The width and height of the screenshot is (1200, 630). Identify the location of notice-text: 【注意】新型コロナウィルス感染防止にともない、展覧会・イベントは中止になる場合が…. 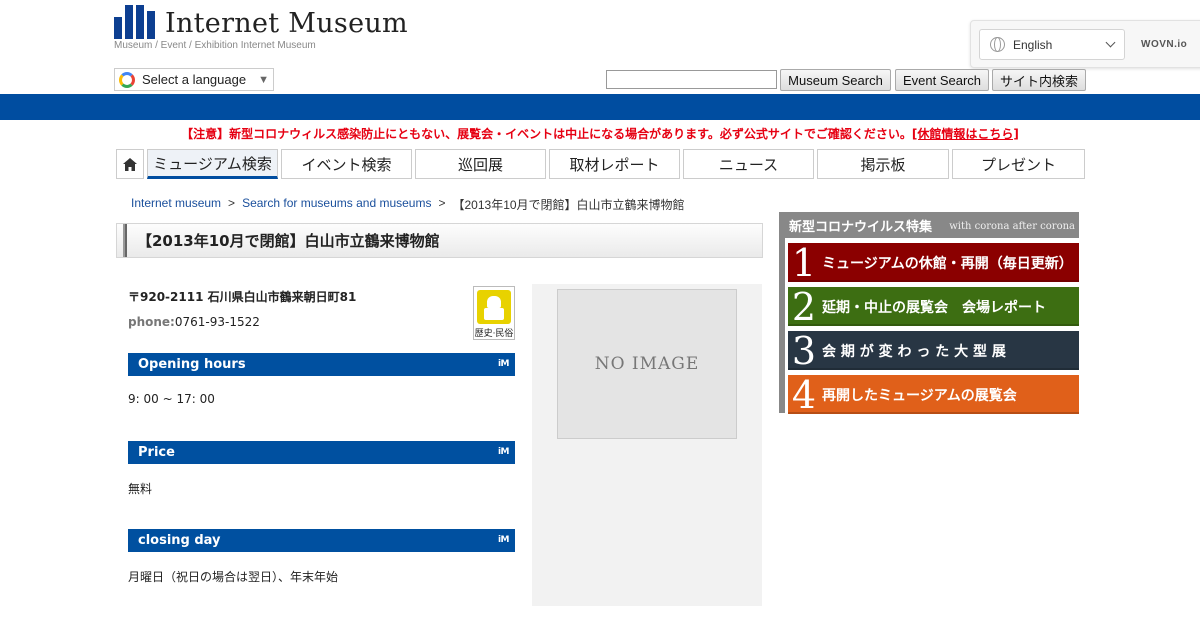
(546, 134).